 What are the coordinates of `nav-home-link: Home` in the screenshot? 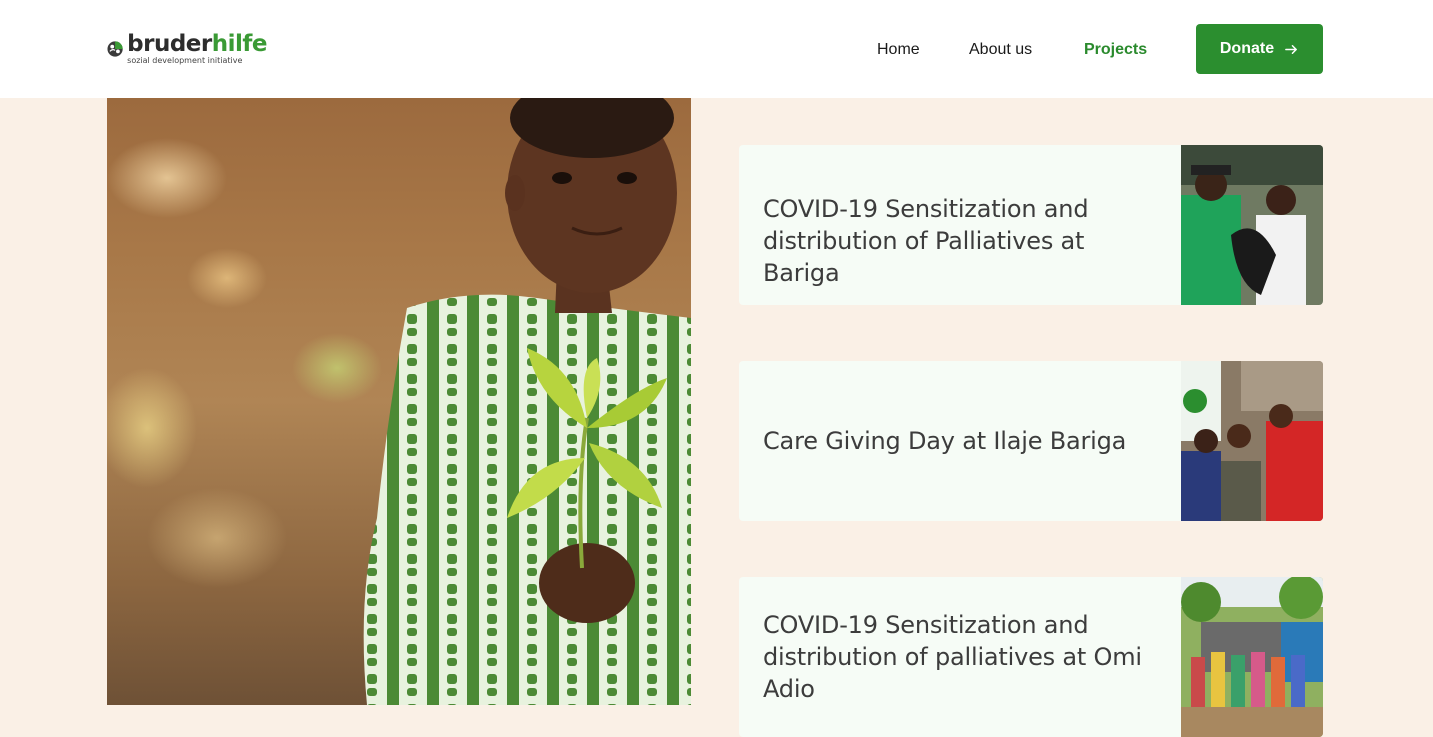 It's located at (898, 50).